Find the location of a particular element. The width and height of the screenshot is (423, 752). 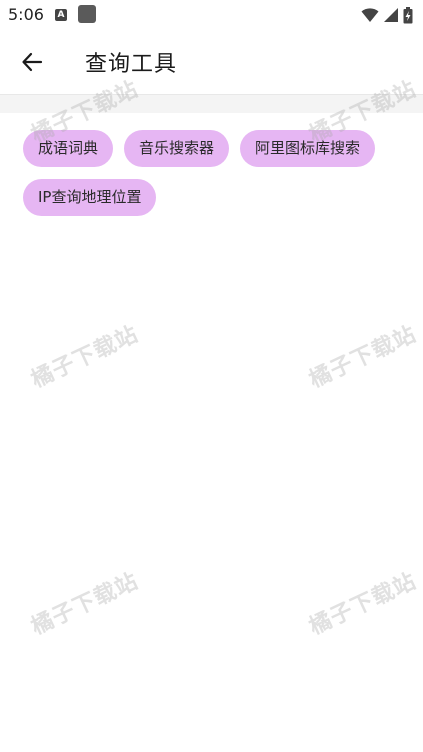

page-title: 查询工具 is located at coordinates (131, 64).